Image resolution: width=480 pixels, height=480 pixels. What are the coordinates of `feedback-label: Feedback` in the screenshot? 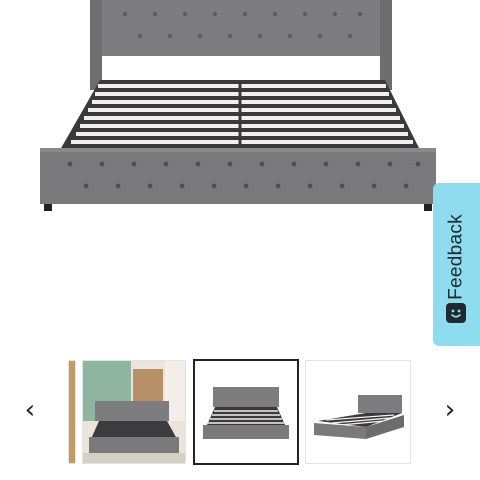 It's located at (456, 257).